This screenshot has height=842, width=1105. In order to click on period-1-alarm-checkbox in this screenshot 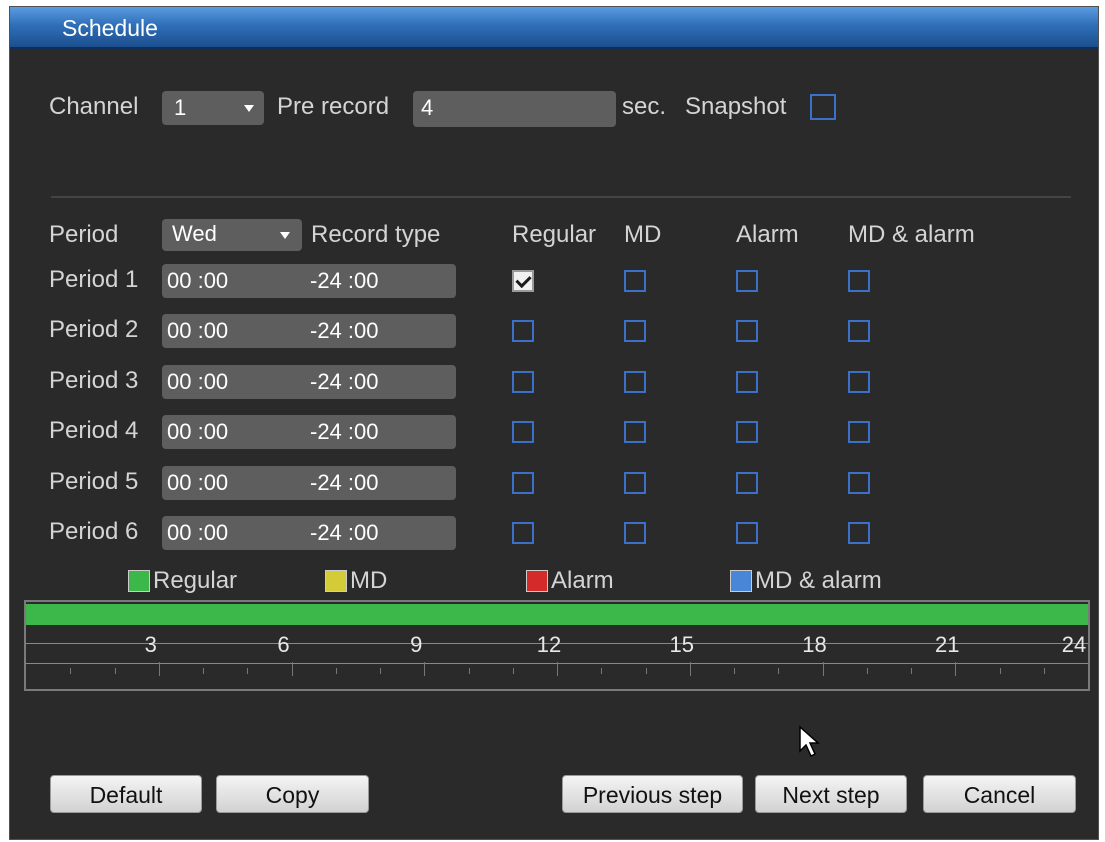, I will do `click(747, 281)`.